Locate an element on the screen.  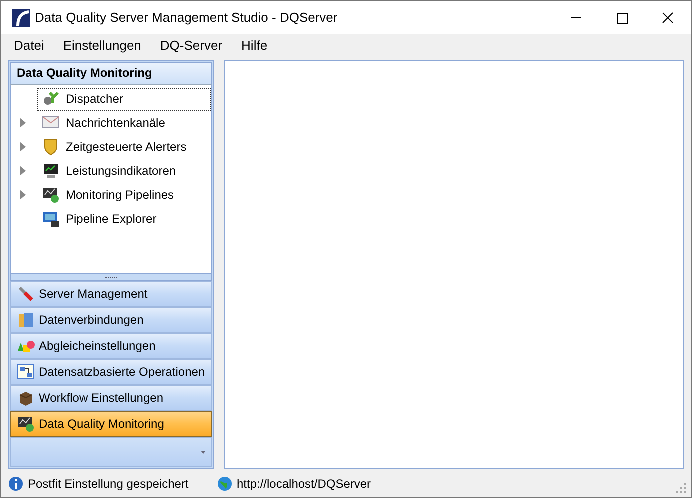
network-icon is located at coordinates (51, 99).